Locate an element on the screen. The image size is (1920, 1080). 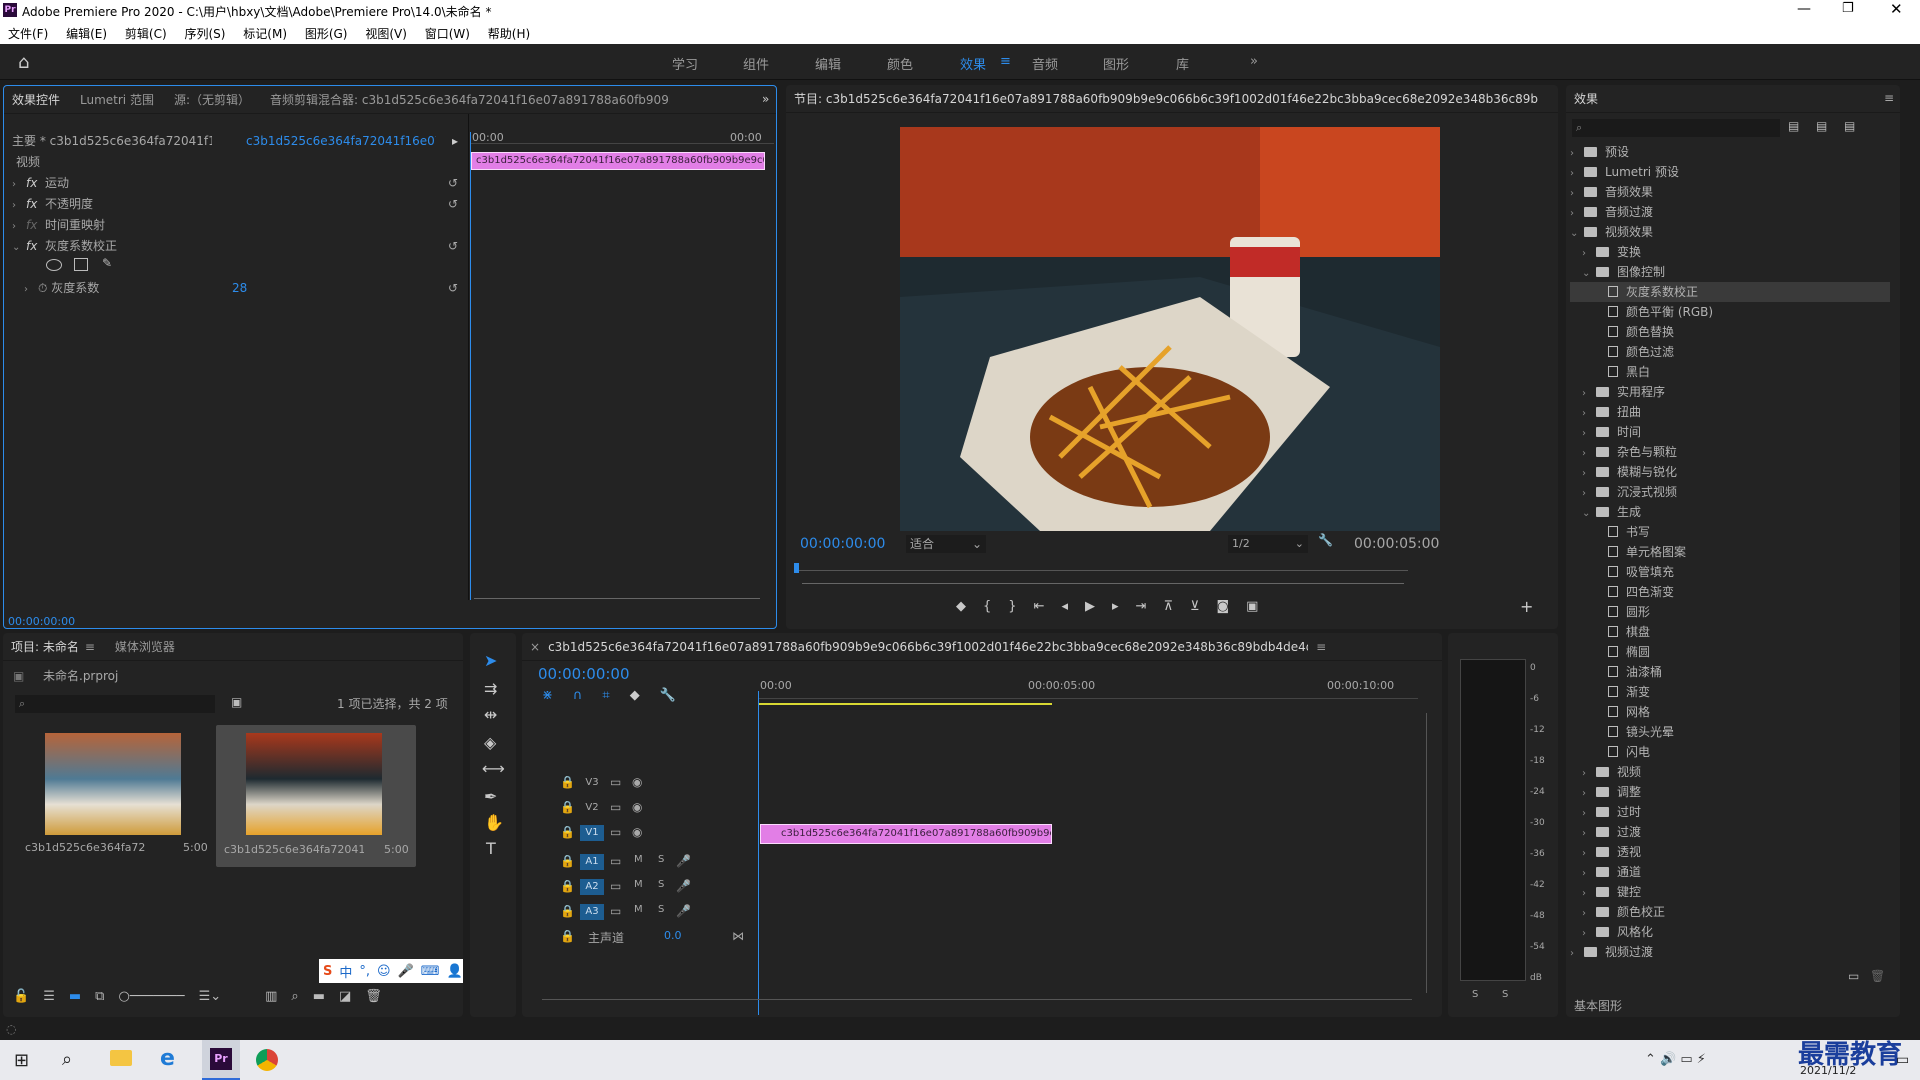
stopwatch-icon: ⏱ is located at coordinates (42, 288).